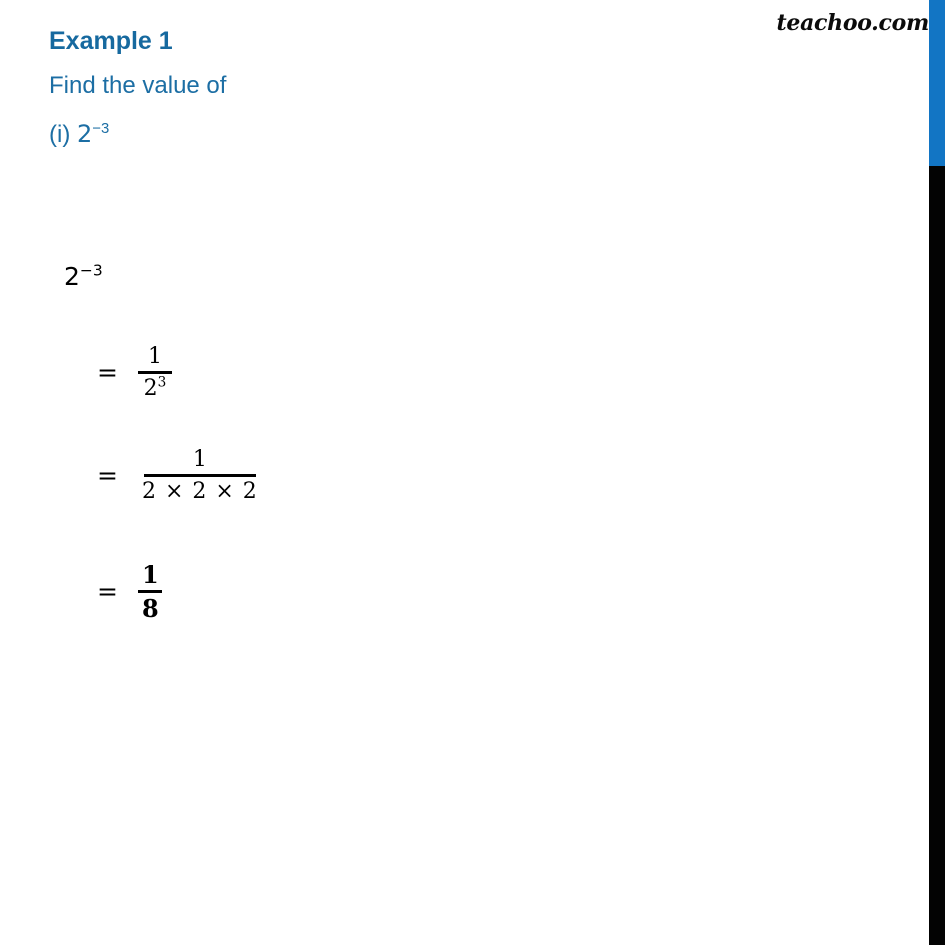 The height and width of the screenshot is (945, 945). Describe the element at coordinates (937, 83) in the screenshot. I see `right-edge-blue-bar` at that location.